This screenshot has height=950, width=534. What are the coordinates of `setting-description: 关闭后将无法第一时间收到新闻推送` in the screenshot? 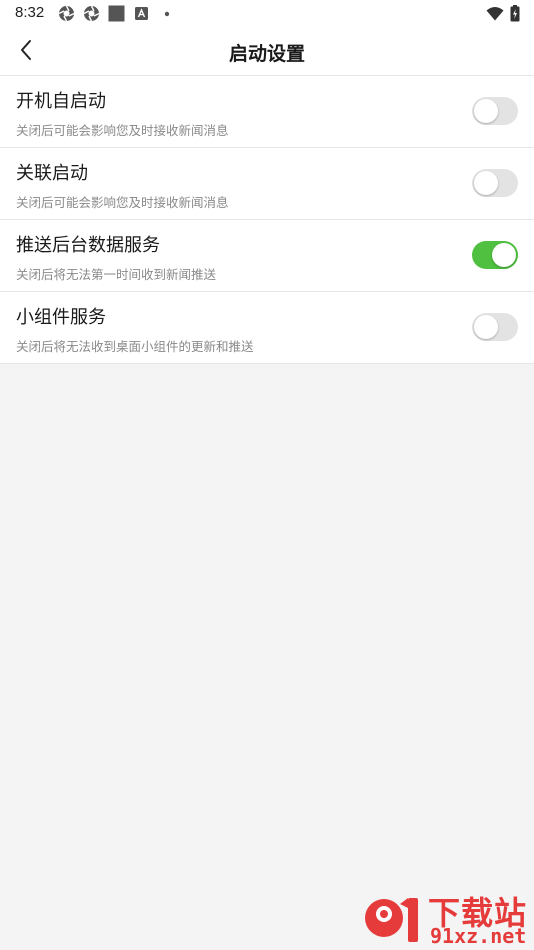 It's located at (116, 274).